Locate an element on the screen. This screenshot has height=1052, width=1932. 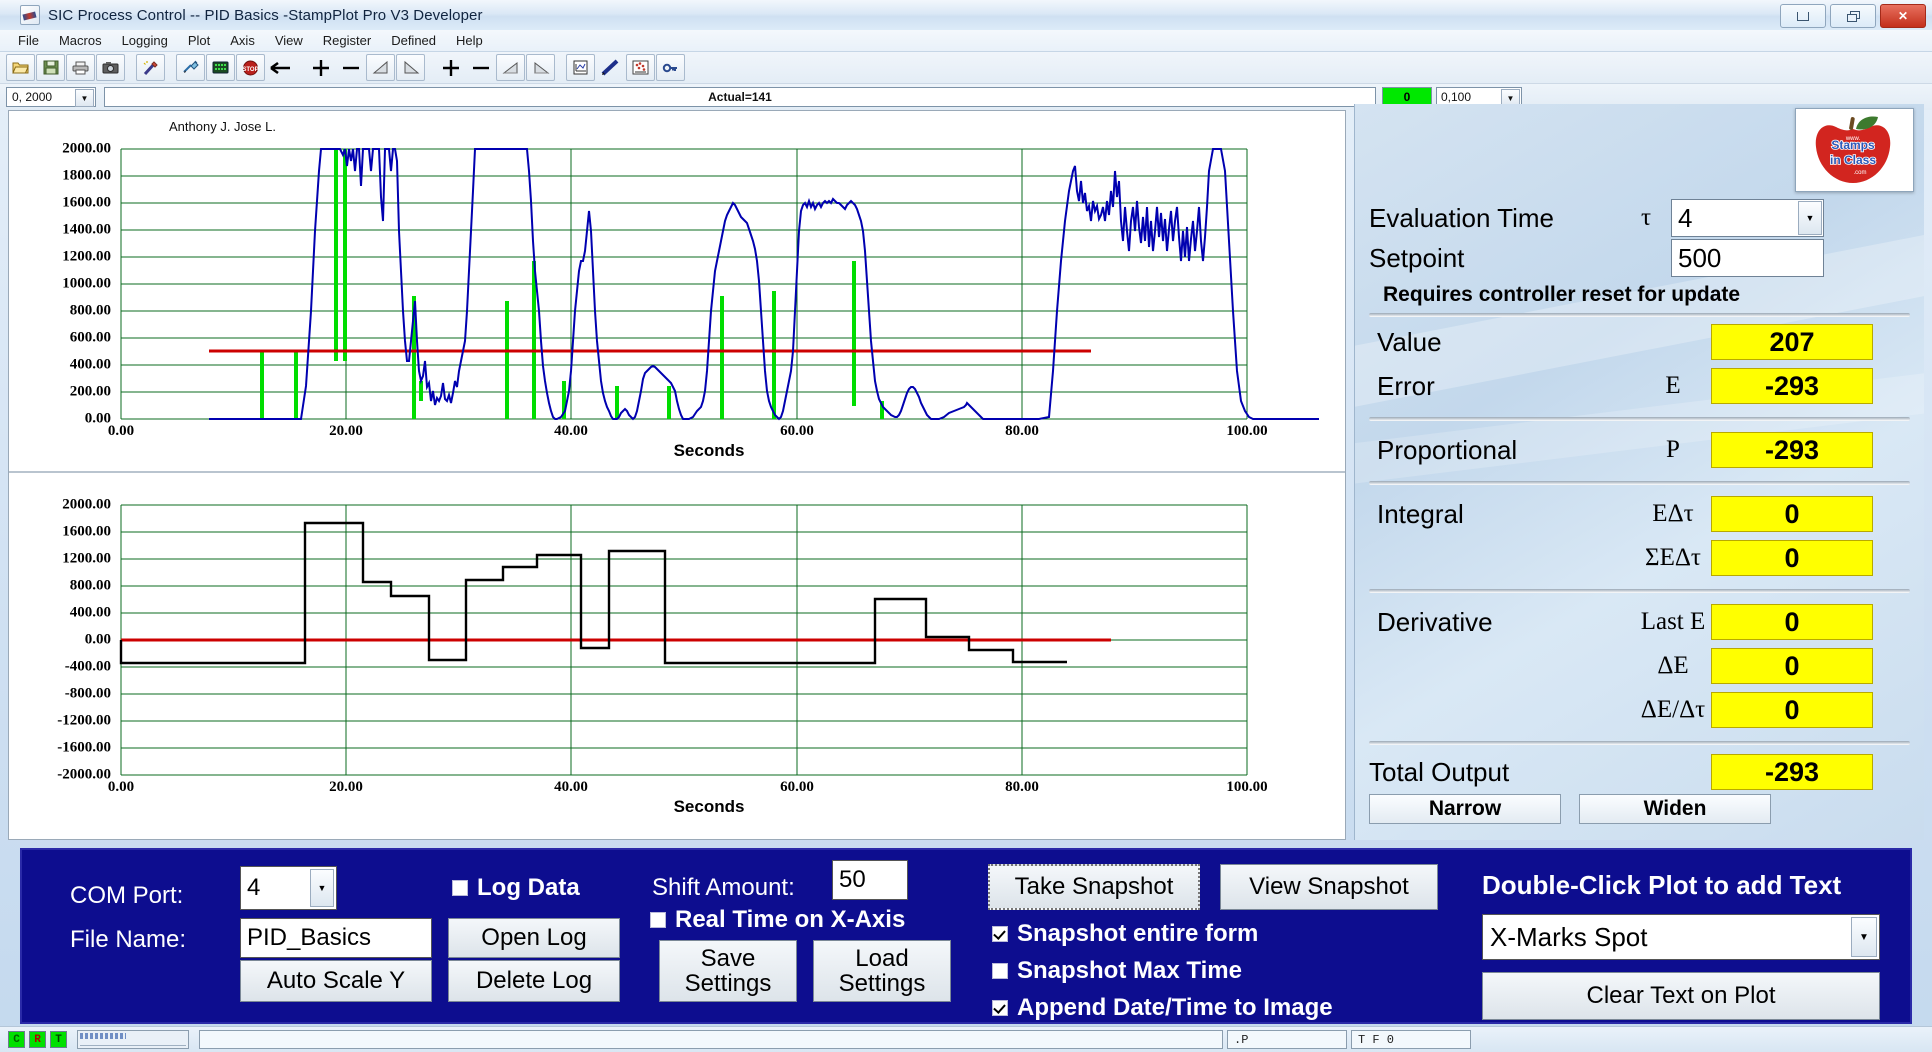
x-scale-down-icon is located at coordinates (540, 67).